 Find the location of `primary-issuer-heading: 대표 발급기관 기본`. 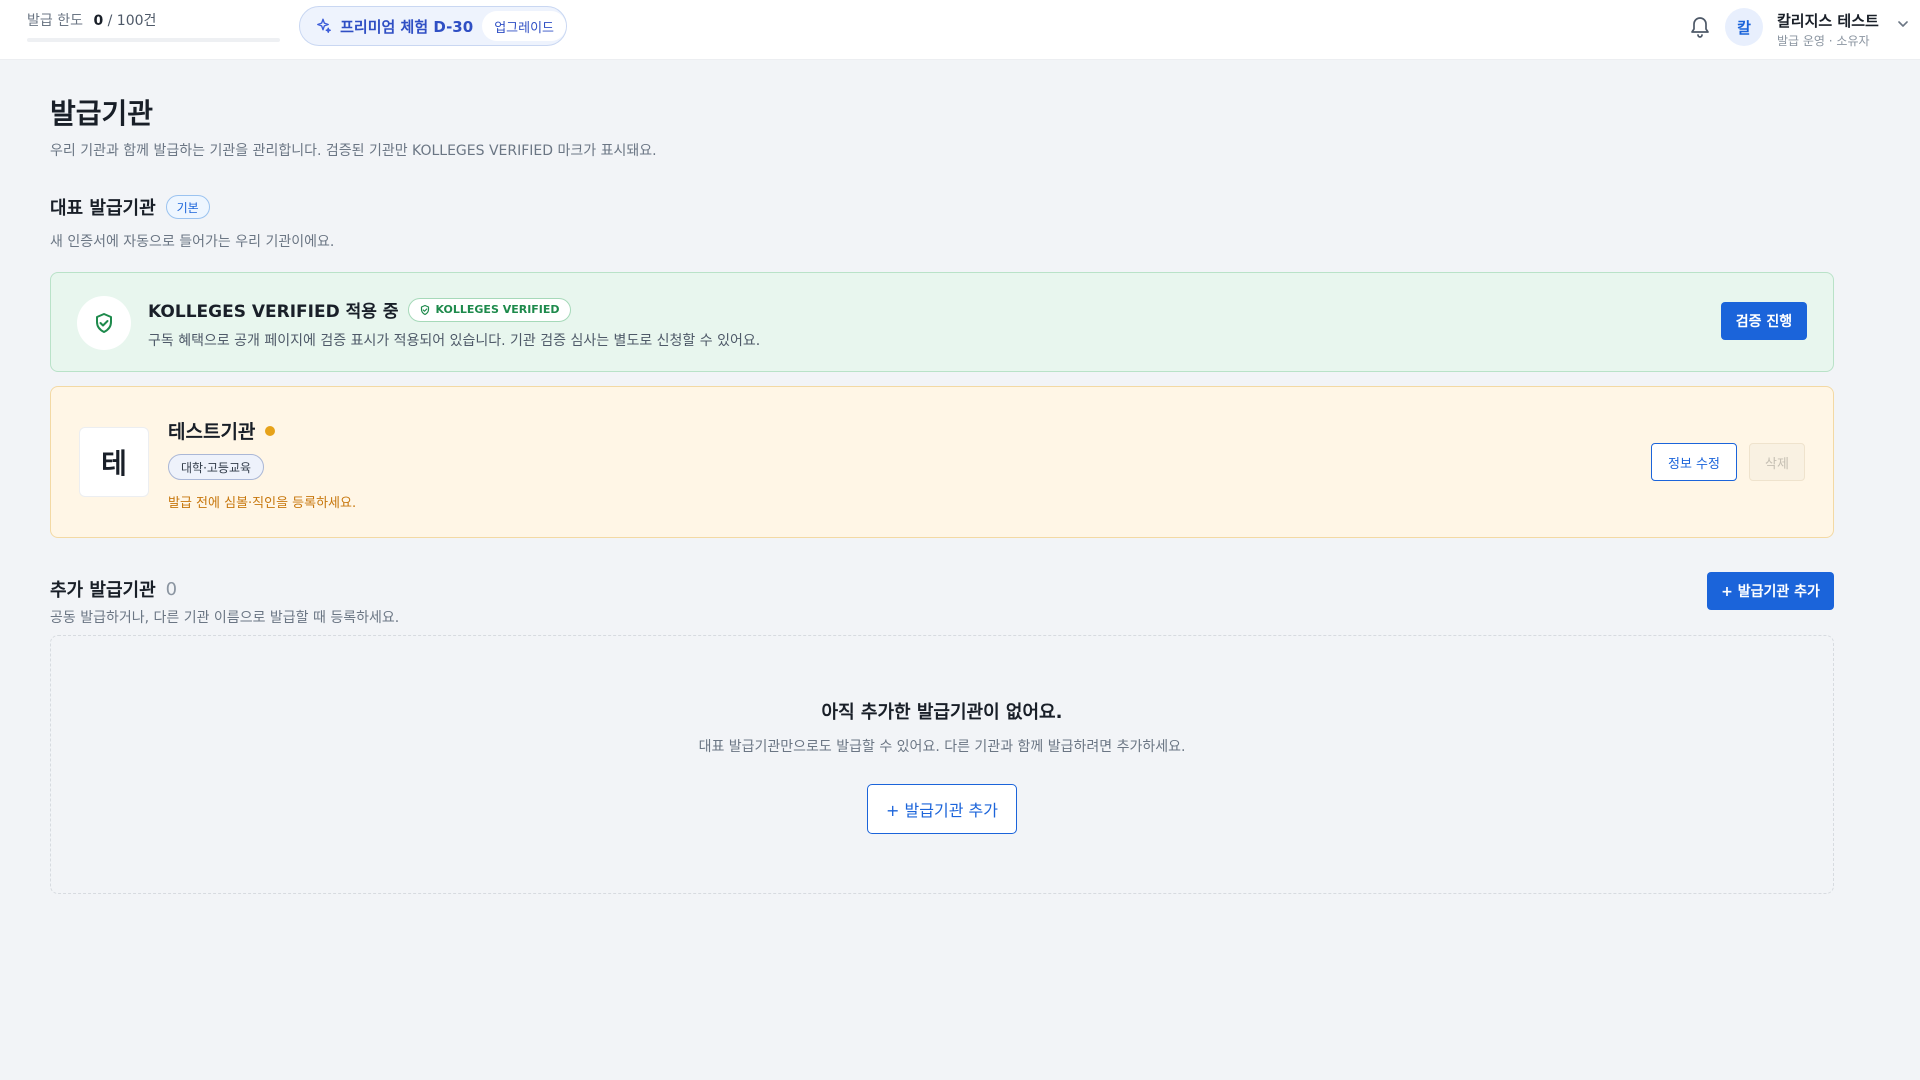

primary-issuer-heading: 대표 발급기관 기본 is located at coordinates (130, 207).